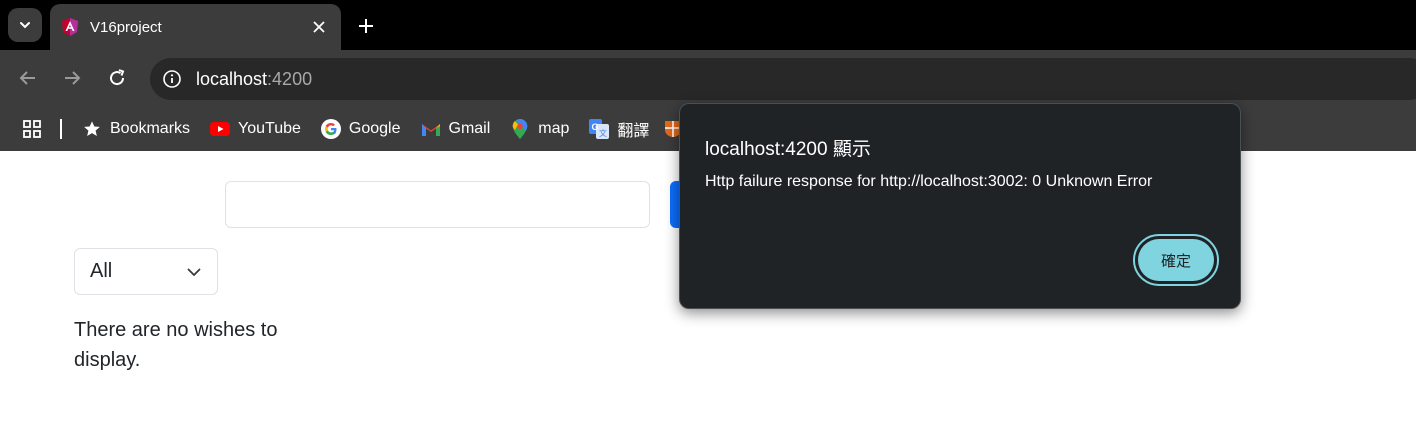 This screenshot has width=1416, height=433. I want to click on url-text: localhost:4200, so click(254, 79).